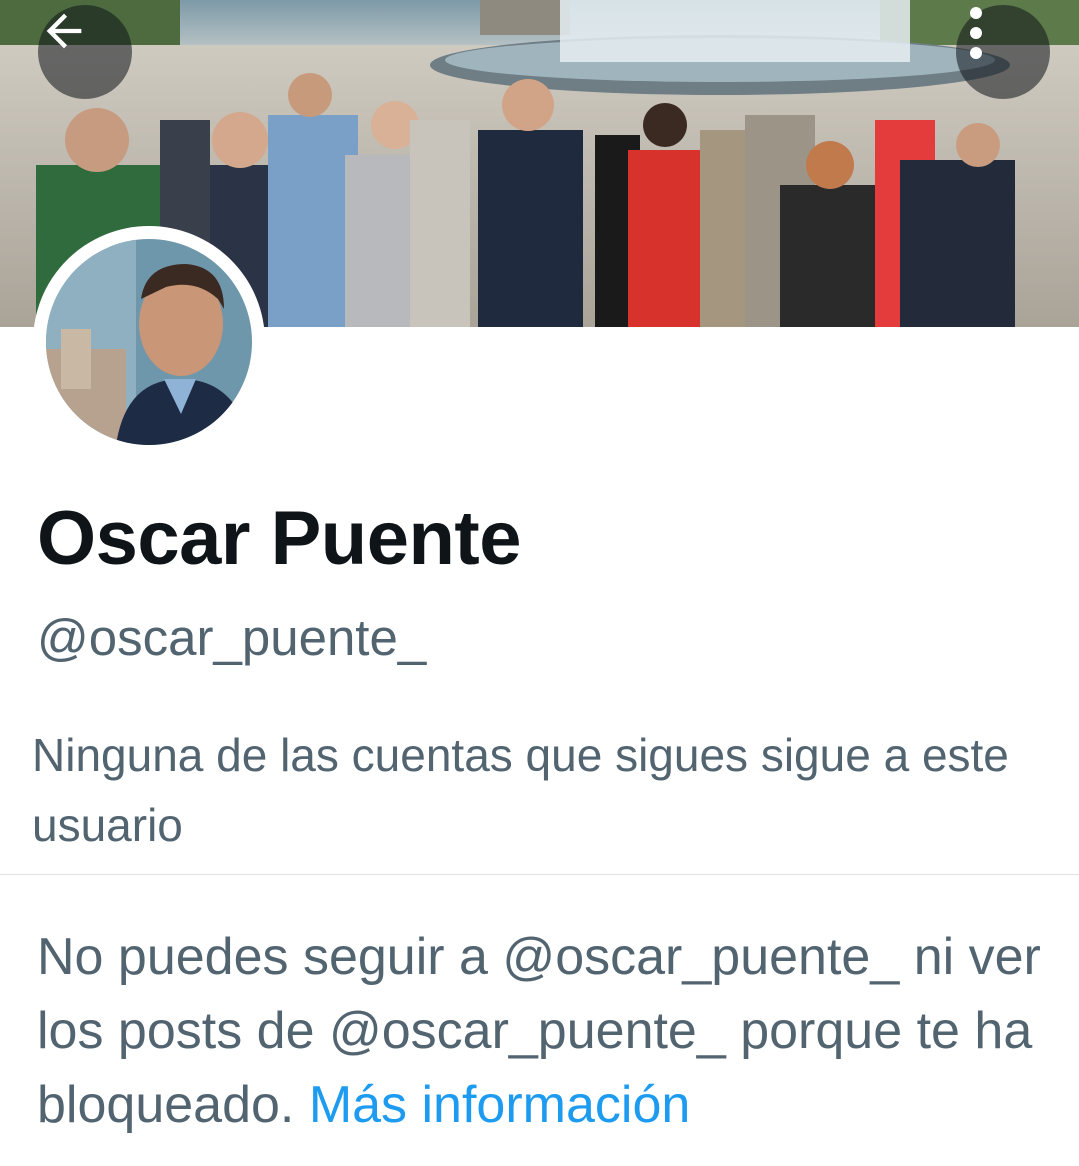 Image resolution: width=1079 pixels, height=1166 pixels. Describe the element at coordinates (279, 538) in the screenshot. I see `display-name: Oscar Puente` at that location.